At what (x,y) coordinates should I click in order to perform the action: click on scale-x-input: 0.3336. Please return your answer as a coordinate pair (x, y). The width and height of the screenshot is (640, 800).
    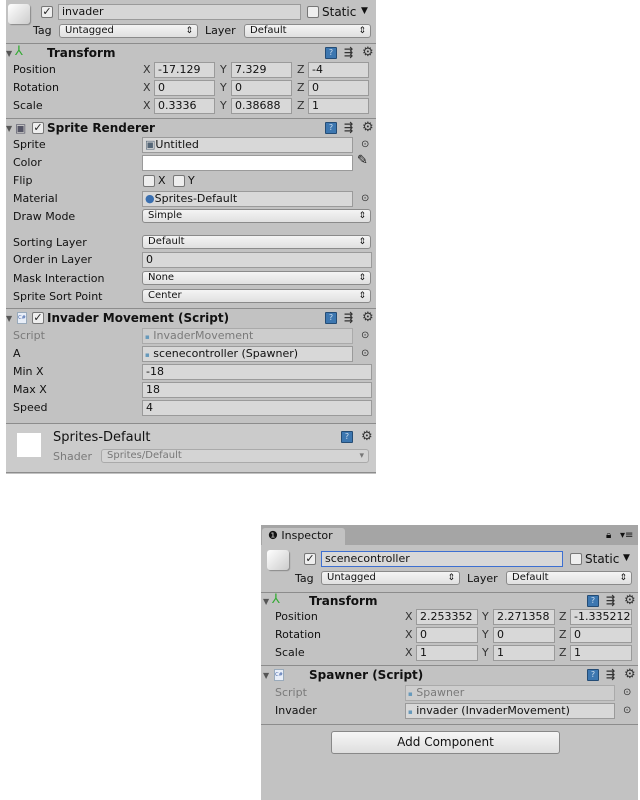
    Looking at the image, I should click on (184, 106).